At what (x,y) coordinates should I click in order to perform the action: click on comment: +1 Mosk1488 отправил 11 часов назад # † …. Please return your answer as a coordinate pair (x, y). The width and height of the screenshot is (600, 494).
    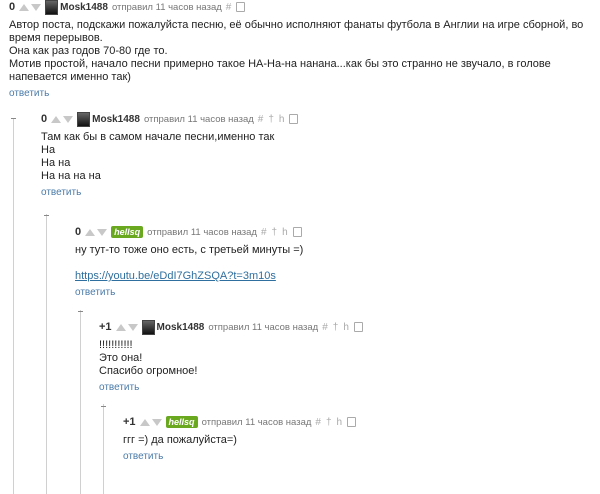
    Looking at the image, I should click on (231, 356).